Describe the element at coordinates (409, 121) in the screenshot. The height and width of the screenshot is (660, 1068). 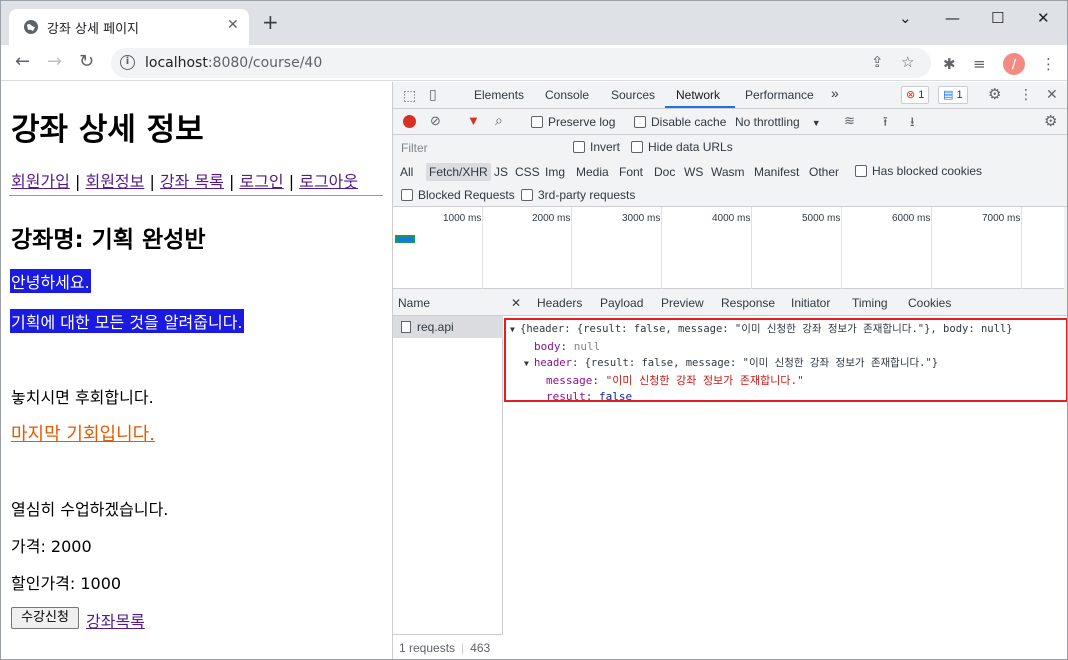
I see `record-icon` at that location.